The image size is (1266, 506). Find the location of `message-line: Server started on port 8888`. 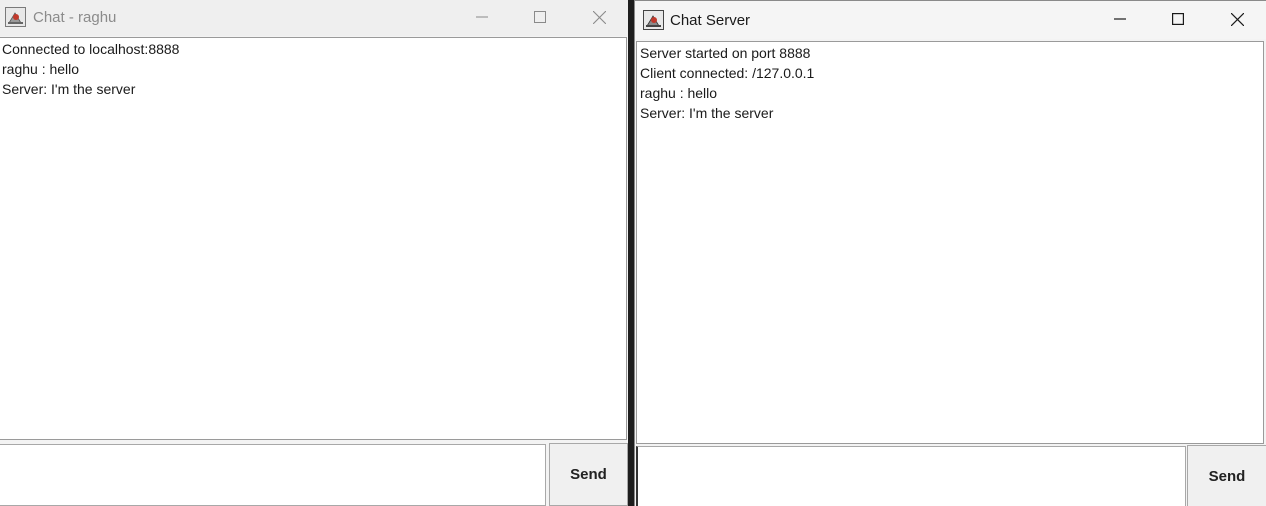

message-line: Server started on port 8888 is located at coordinates (725, 53).